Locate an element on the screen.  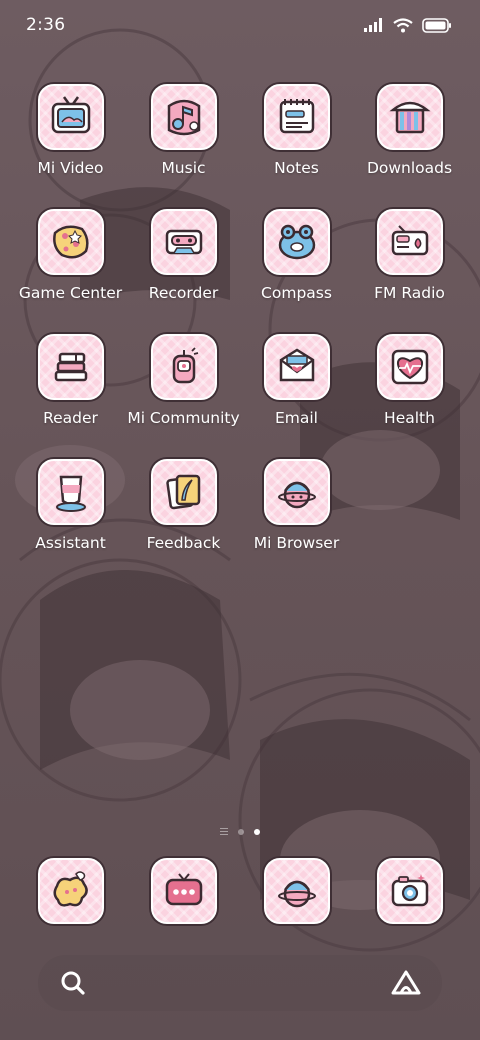
download-box-icon is located at coordinates (409, 117).